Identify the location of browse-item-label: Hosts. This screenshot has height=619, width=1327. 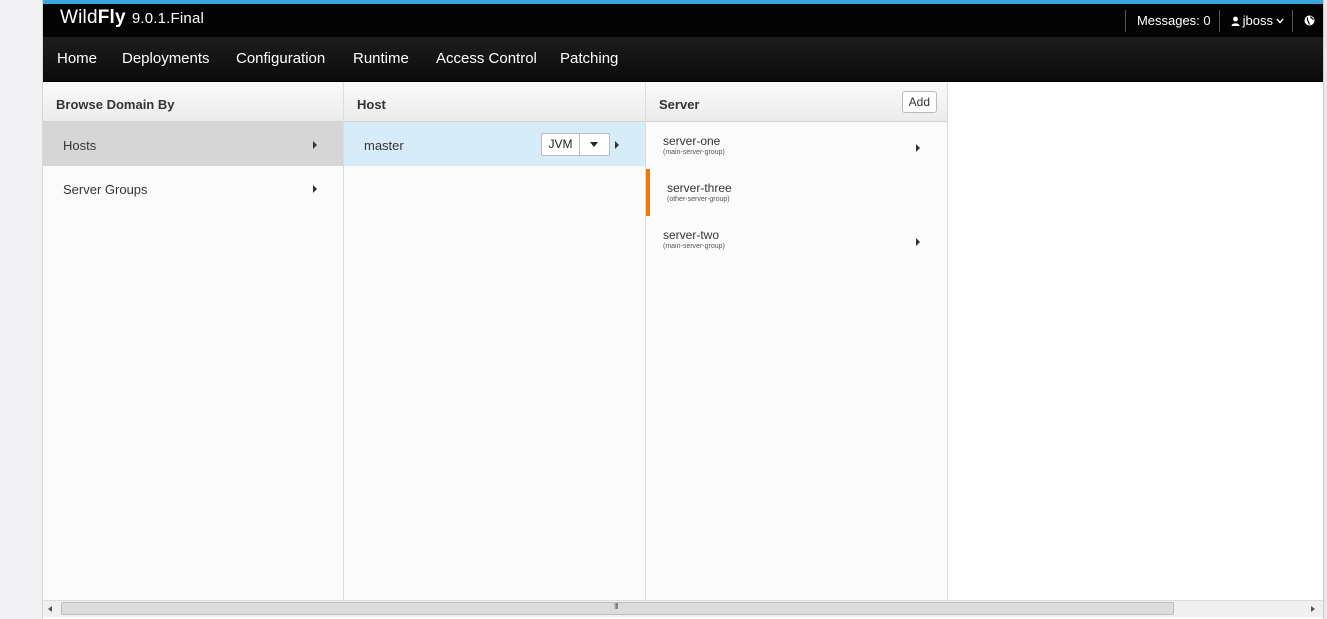
(80, 145).